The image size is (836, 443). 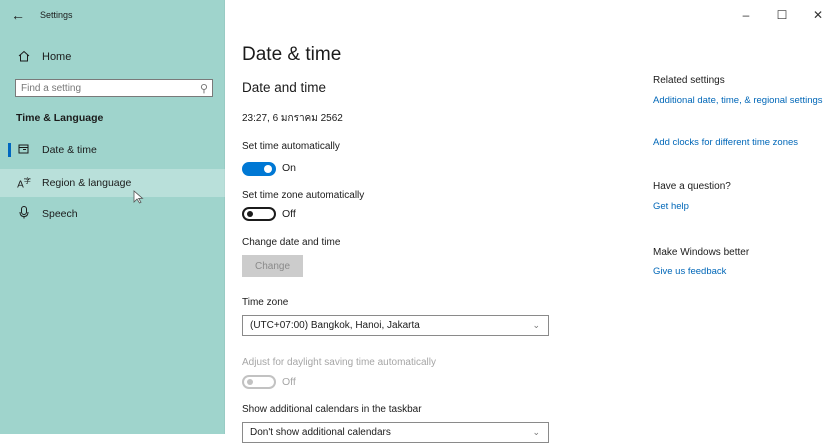 I want to click on change-button: Change, so click(x=272, y=266).